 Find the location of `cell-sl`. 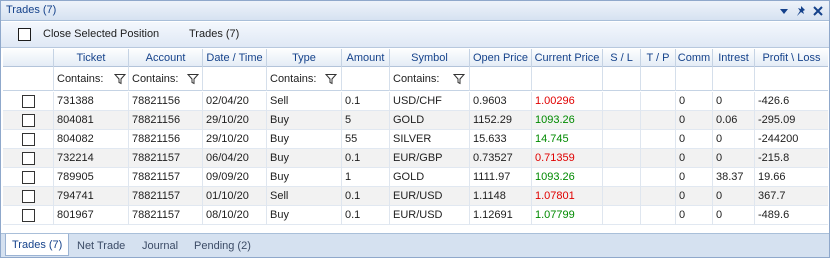

cell-sl is located at coordinates (622, 101).